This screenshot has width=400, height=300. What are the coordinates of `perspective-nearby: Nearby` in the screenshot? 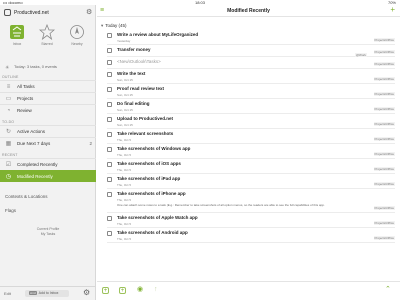 It's located at (77, 35).